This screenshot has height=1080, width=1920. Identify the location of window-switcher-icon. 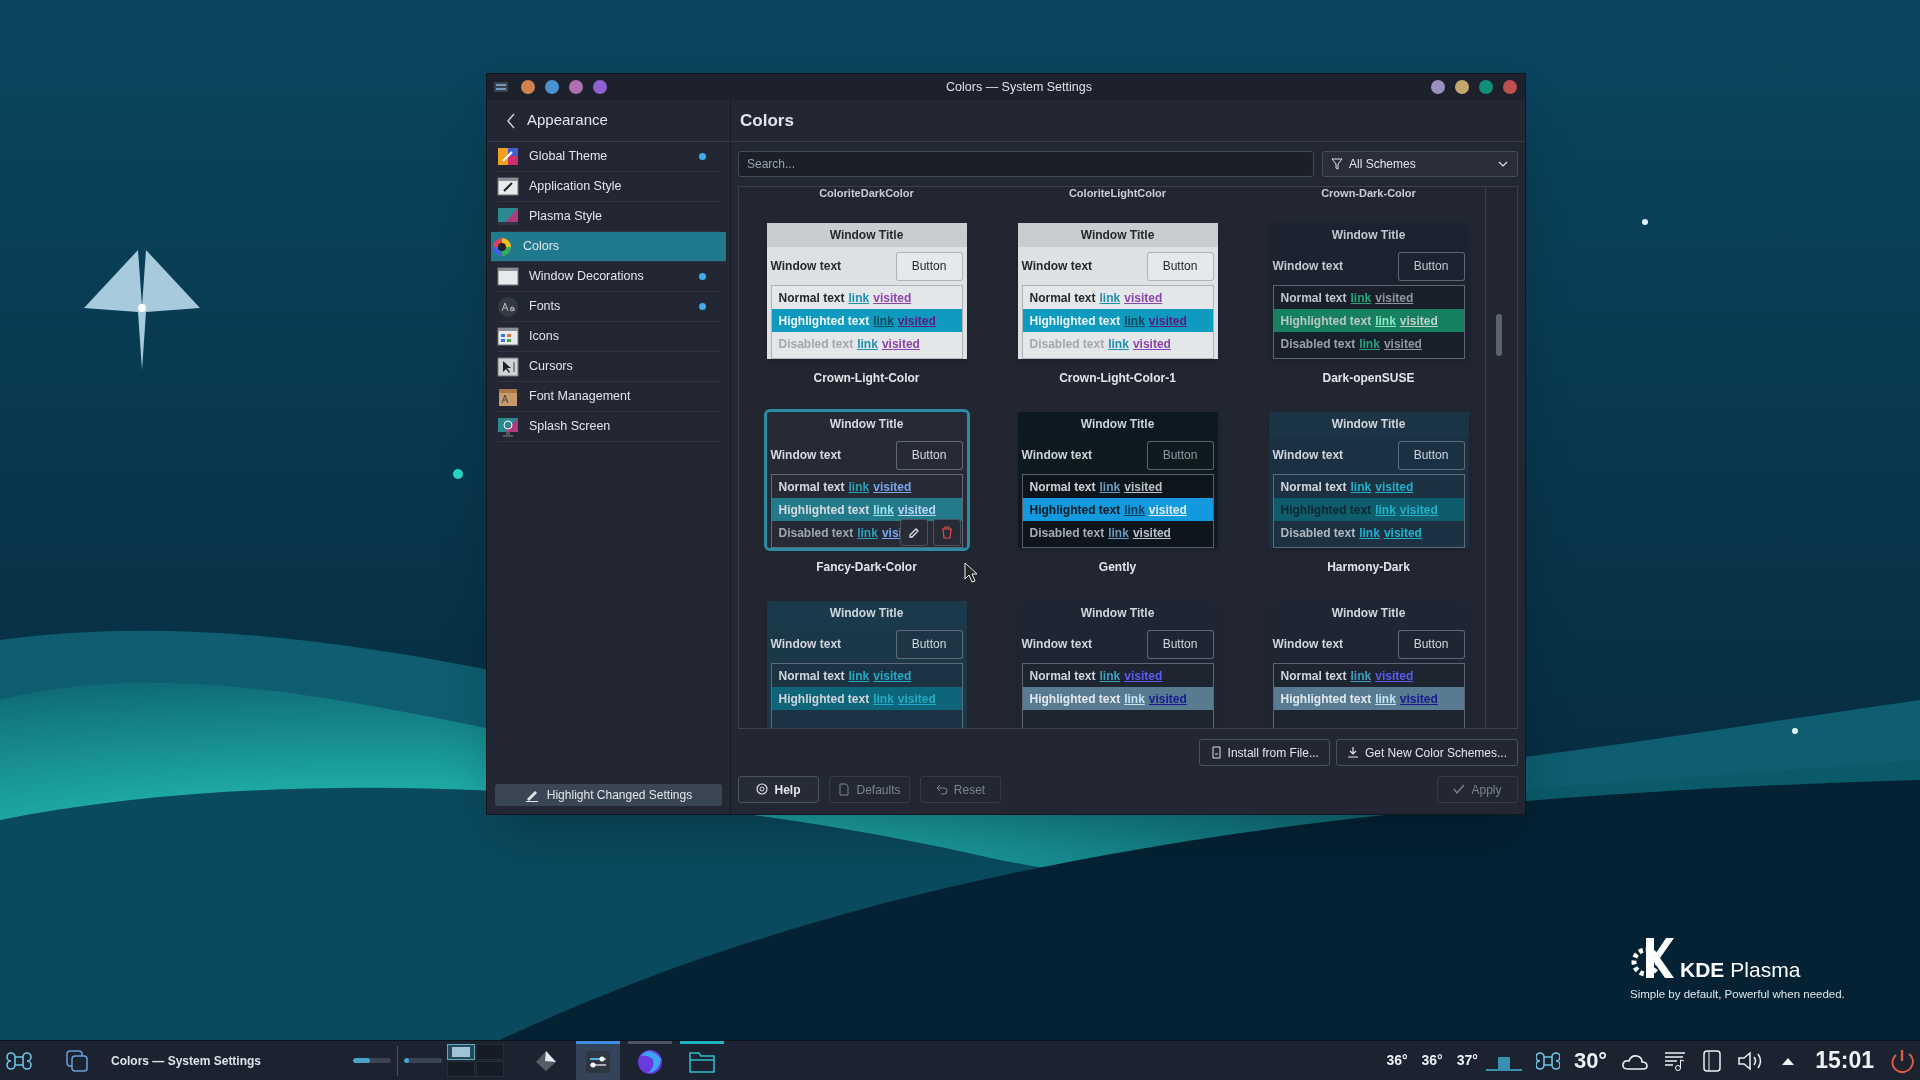
(77, 1060).